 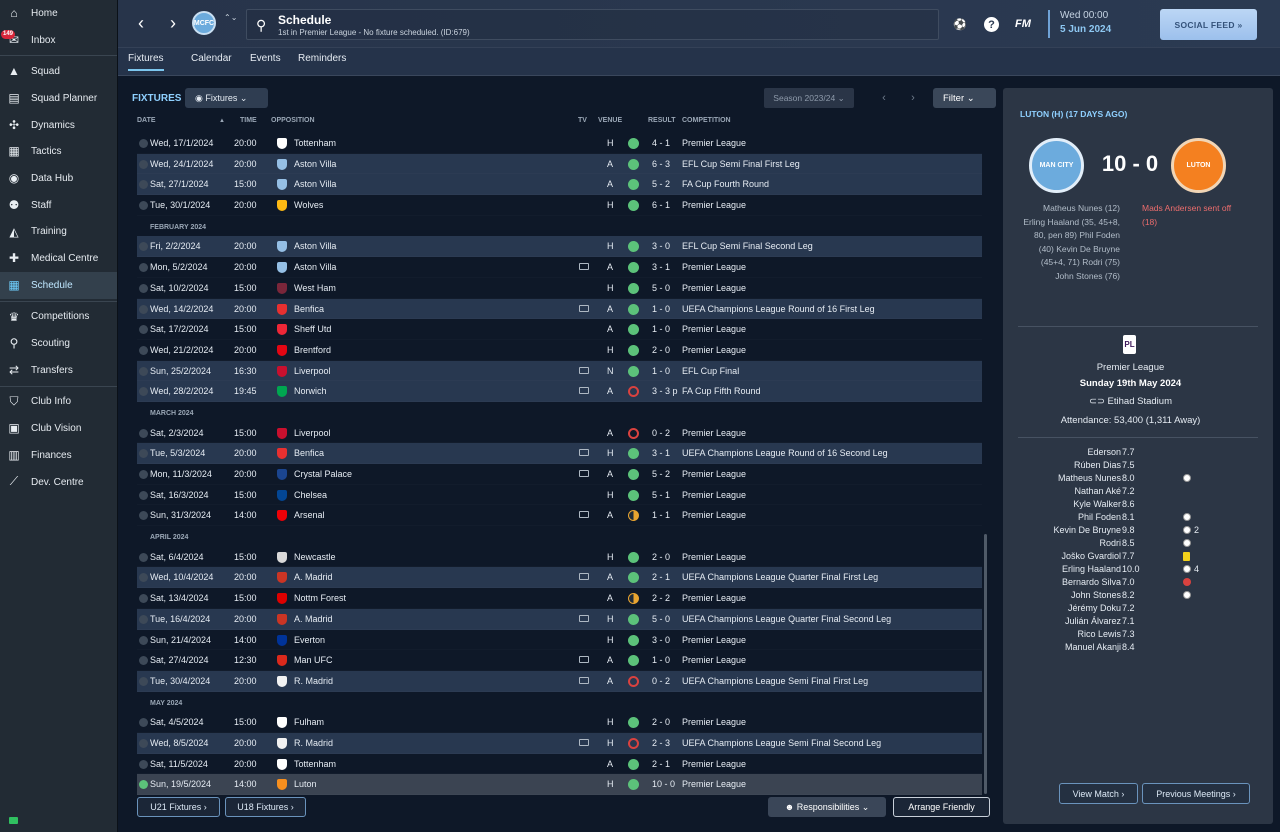 I want to click on away-crest-icon: LUTON, so click(x=1198, y=165).